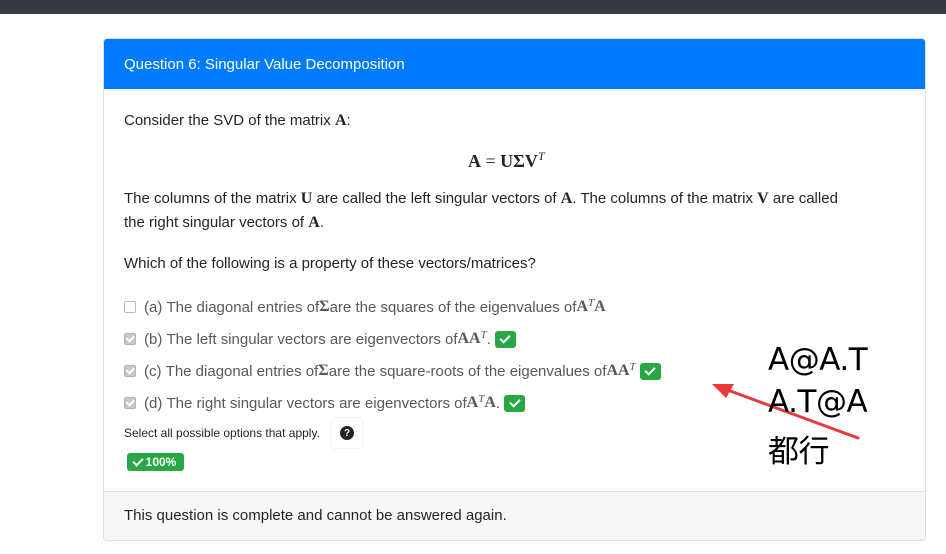 The image size is (946, 554). I want to click on option-a-checkbox, so click(130, 307).